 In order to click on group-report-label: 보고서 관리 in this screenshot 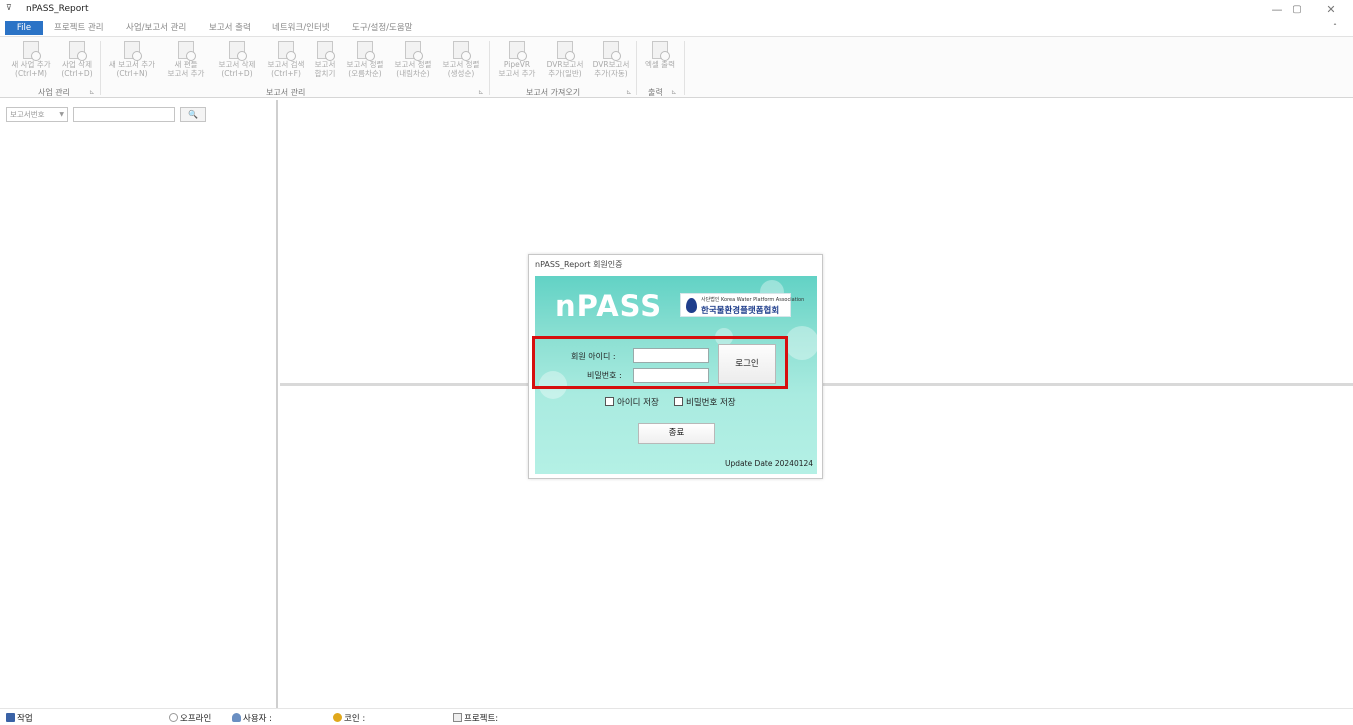, I will do `click(286, 92)`.